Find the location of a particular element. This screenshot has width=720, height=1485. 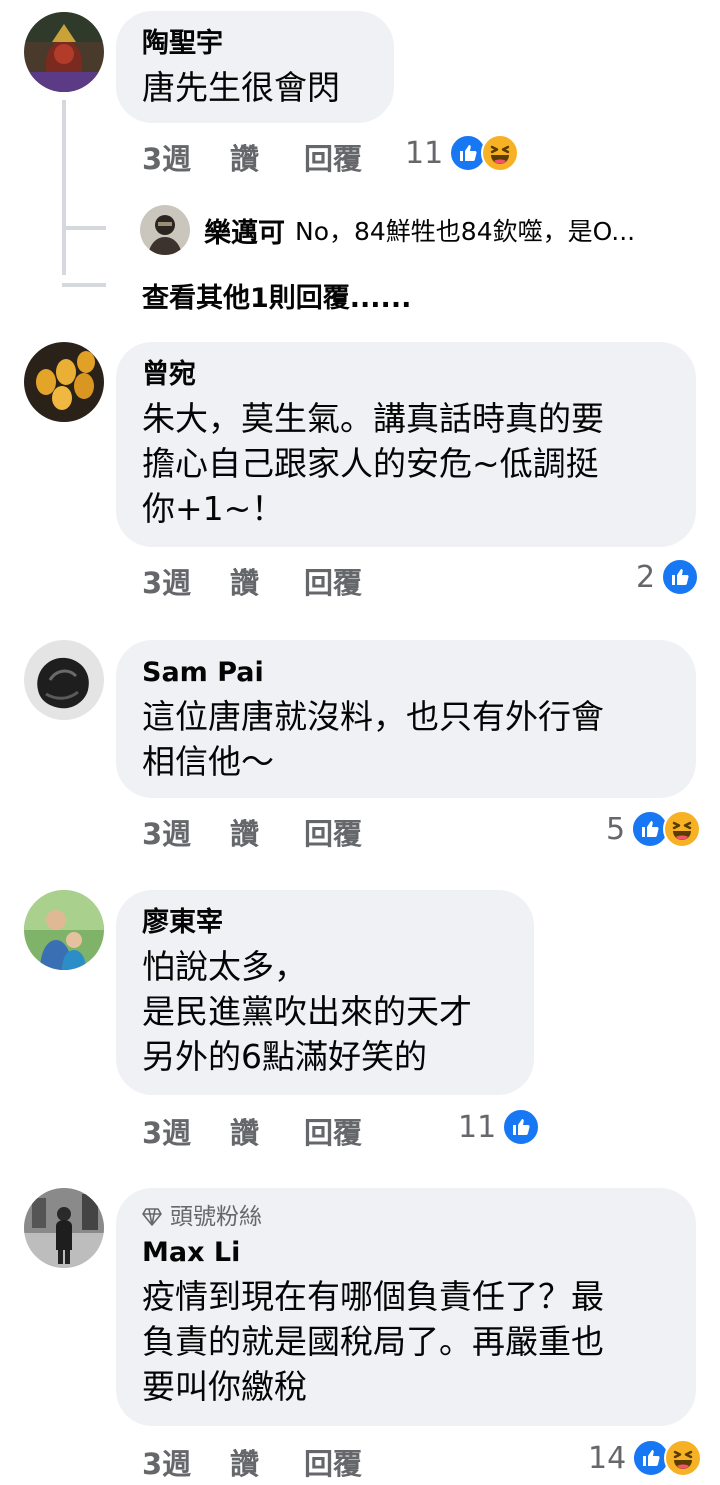

badge-label: 頭號粉絲 is located at coordinates (216, 1217).